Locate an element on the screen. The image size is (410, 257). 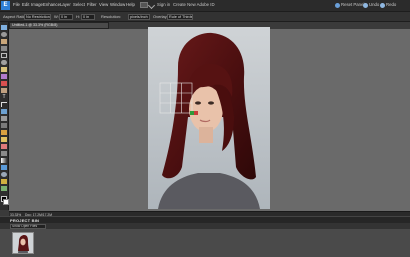
document-tab: Untitled-1 @ 33.3% (RGB/8) is located at coordinates (59, 25).